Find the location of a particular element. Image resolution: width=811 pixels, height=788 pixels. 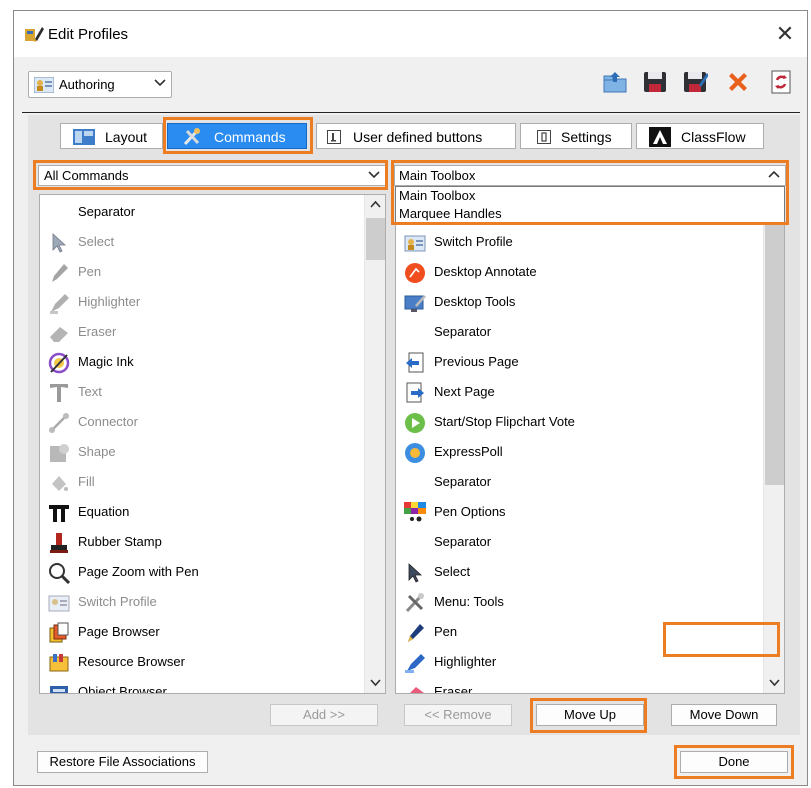

list-item-label: Menu: Tools is located at coordinates (469, 601).